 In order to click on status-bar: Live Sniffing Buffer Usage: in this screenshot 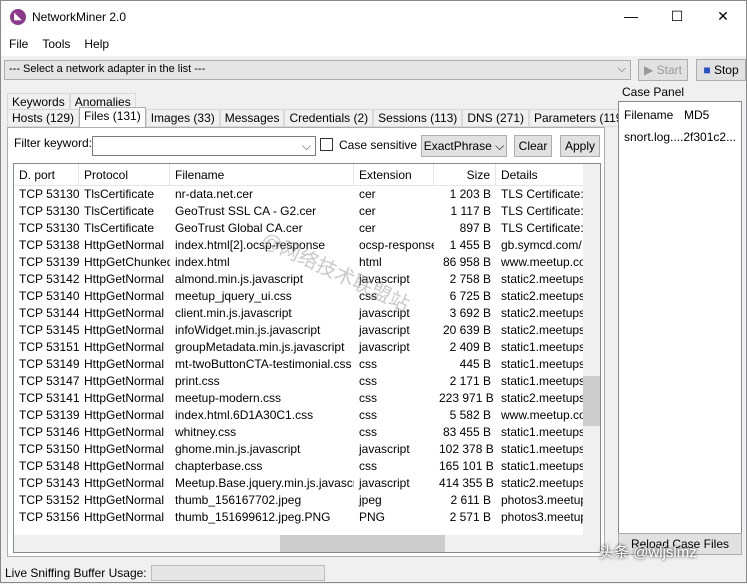, I will do `click(373, 573)`.